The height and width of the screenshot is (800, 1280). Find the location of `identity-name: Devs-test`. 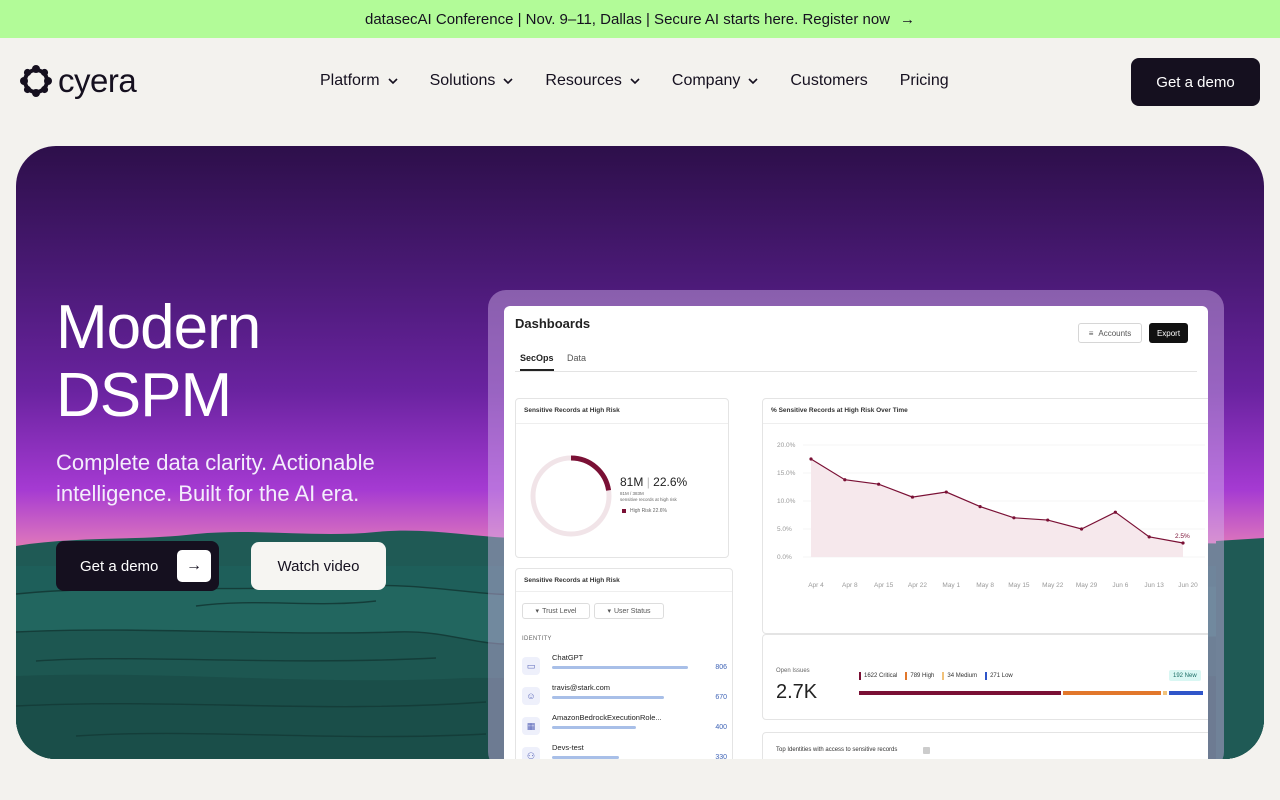

identity-name: Devs-test is located at coordinates (568, 747).